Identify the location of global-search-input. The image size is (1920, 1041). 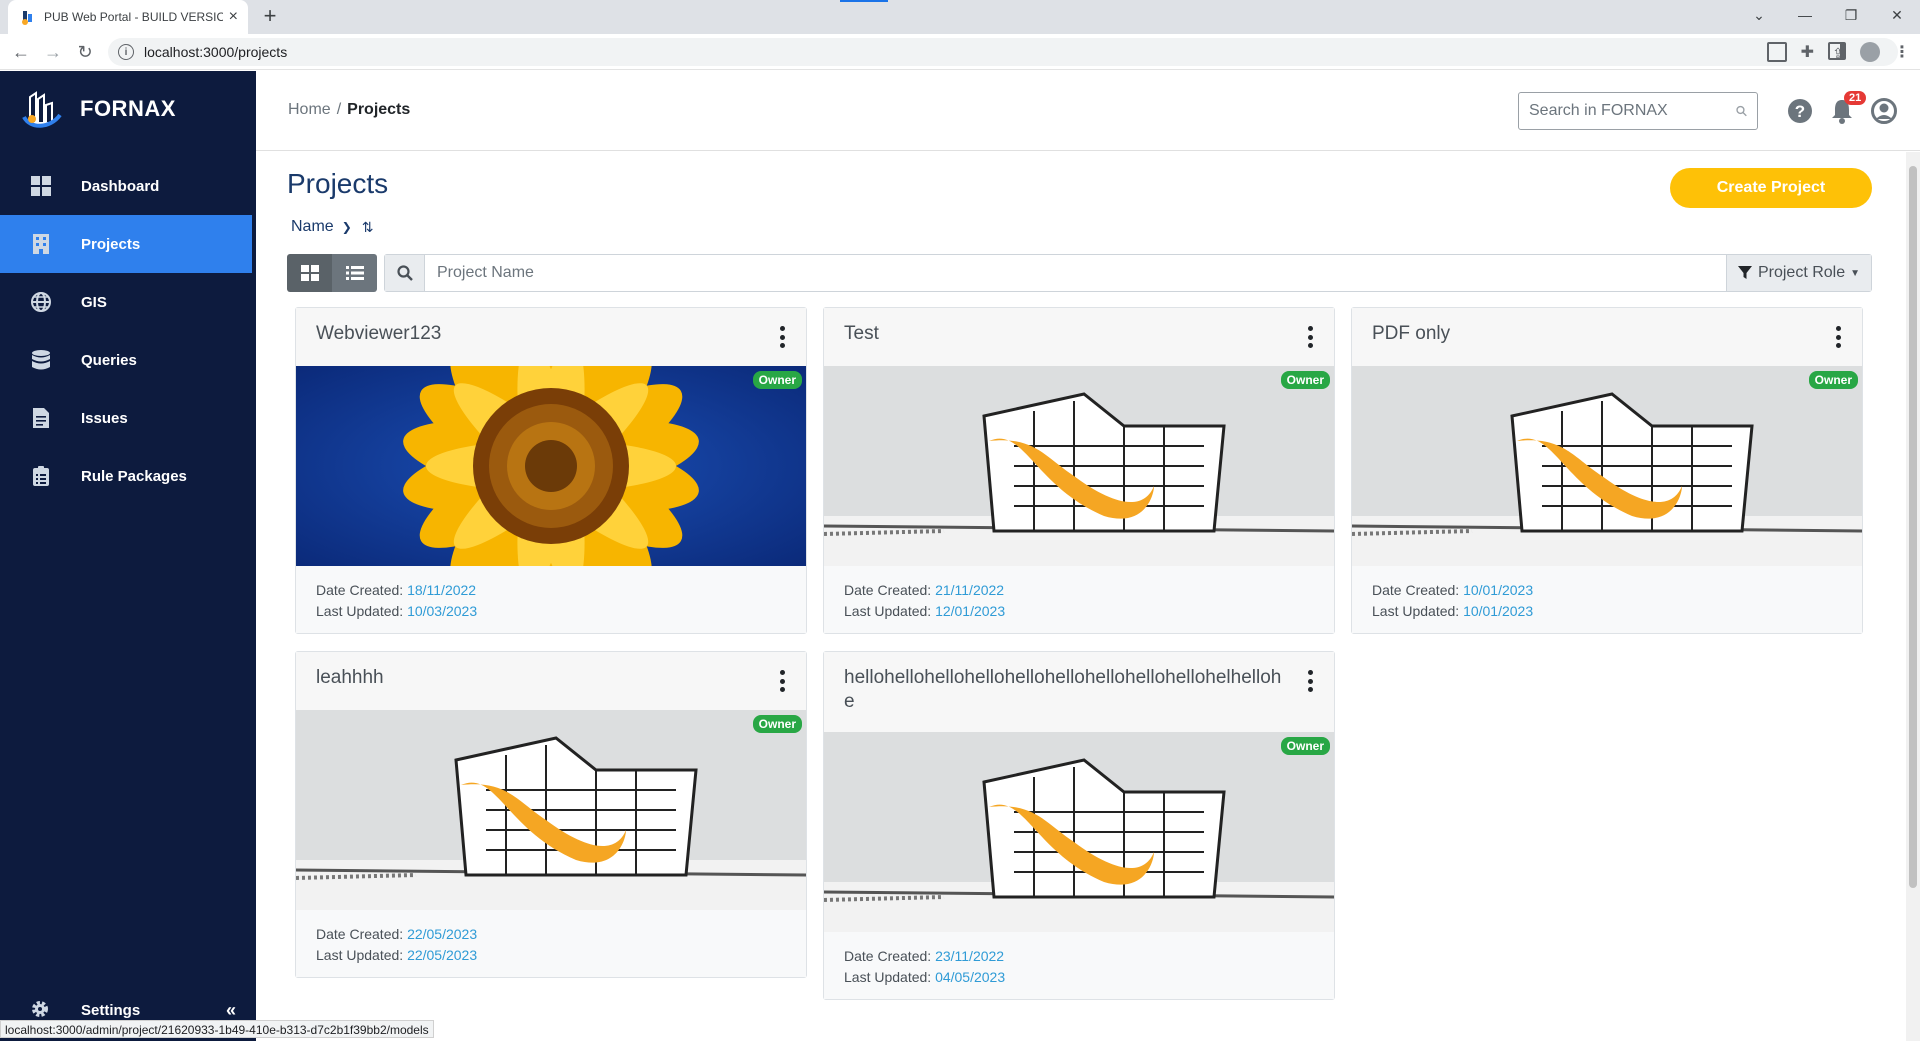
(1632, 111).